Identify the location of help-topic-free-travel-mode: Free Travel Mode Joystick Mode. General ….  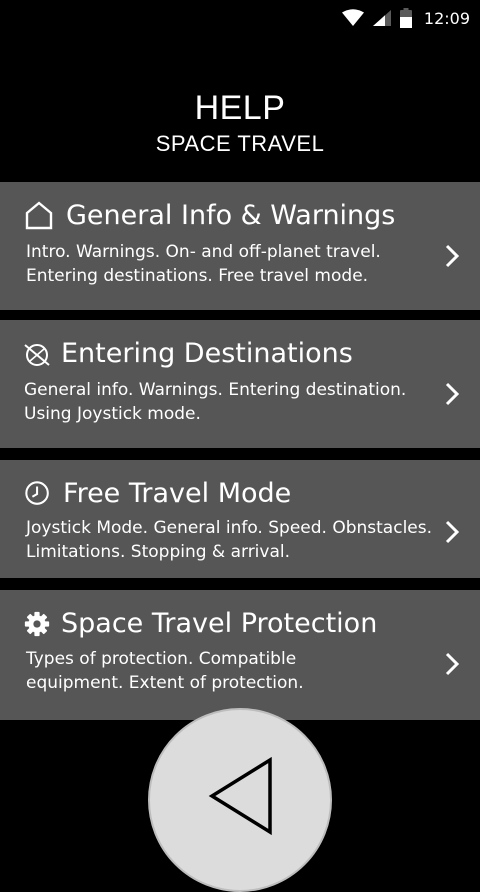
(240, 519).